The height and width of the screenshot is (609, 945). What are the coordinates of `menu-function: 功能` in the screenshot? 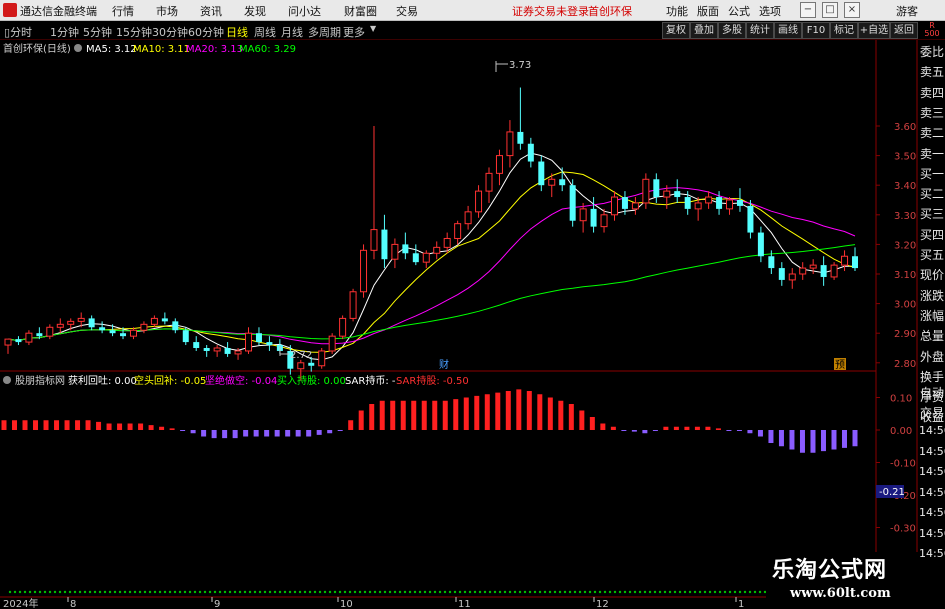 It's located at (677, 11).